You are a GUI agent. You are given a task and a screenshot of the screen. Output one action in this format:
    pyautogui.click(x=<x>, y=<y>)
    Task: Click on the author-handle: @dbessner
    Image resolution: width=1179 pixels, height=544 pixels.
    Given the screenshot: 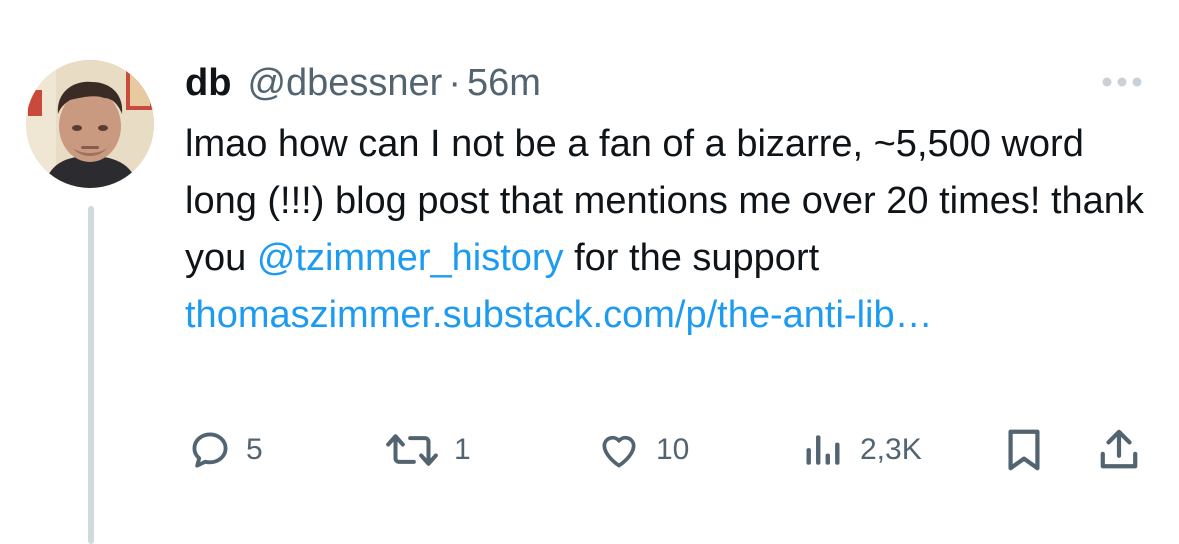 What is the action you would take?
    pyautogui.click(x=344, y=83)
    